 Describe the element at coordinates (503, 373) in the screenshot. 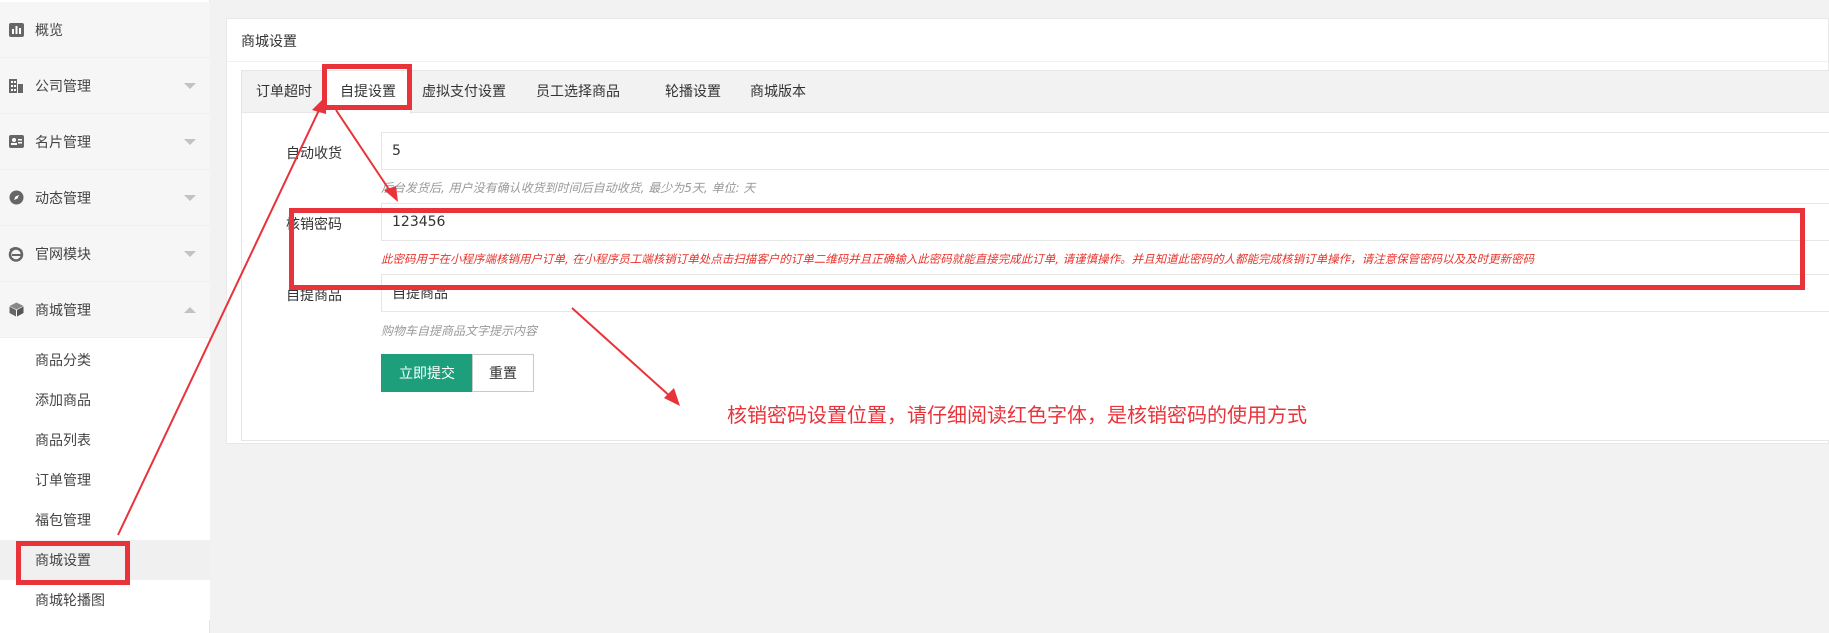

I see `reset-button: 重置` at that location.